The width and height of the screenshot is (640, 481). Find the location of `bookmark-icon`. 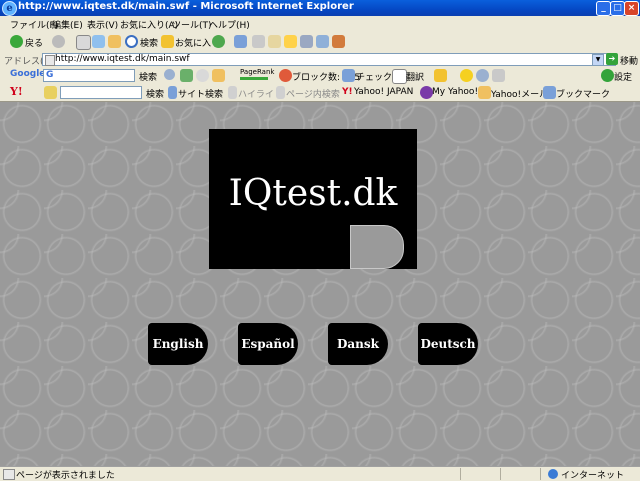

bookmark-icon is located at coordinates (549, 92).